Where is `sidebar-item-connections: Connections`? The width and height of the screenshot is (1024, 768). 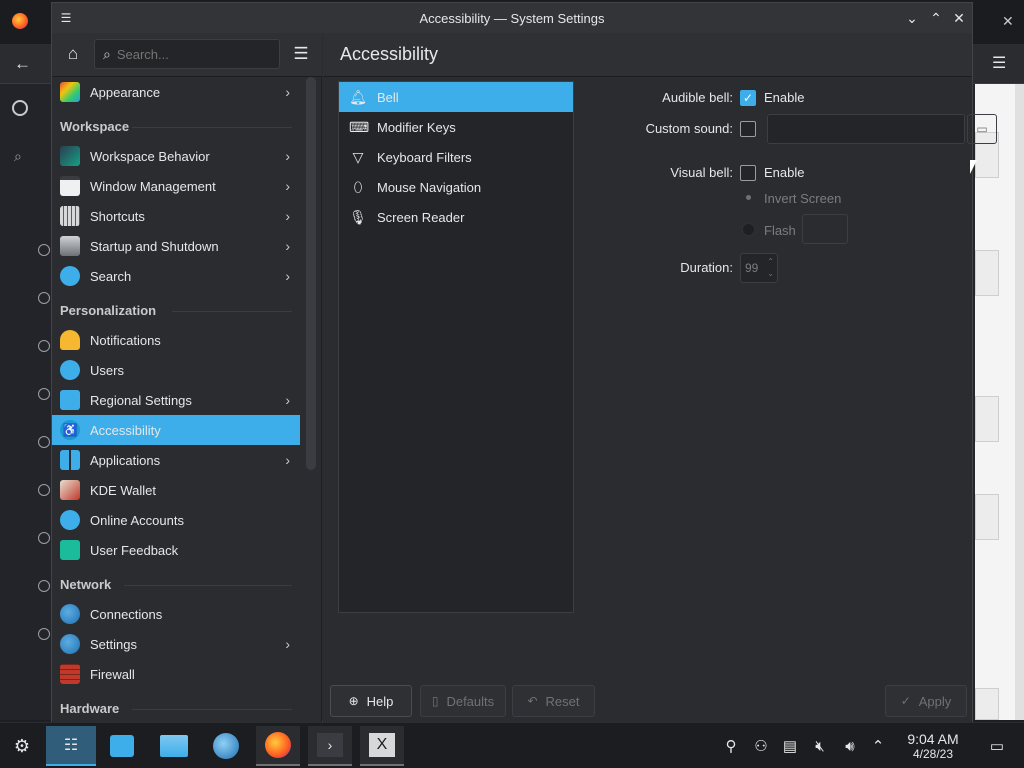
sidebar-item-connections: Connections is located at coordinates (176, 614).